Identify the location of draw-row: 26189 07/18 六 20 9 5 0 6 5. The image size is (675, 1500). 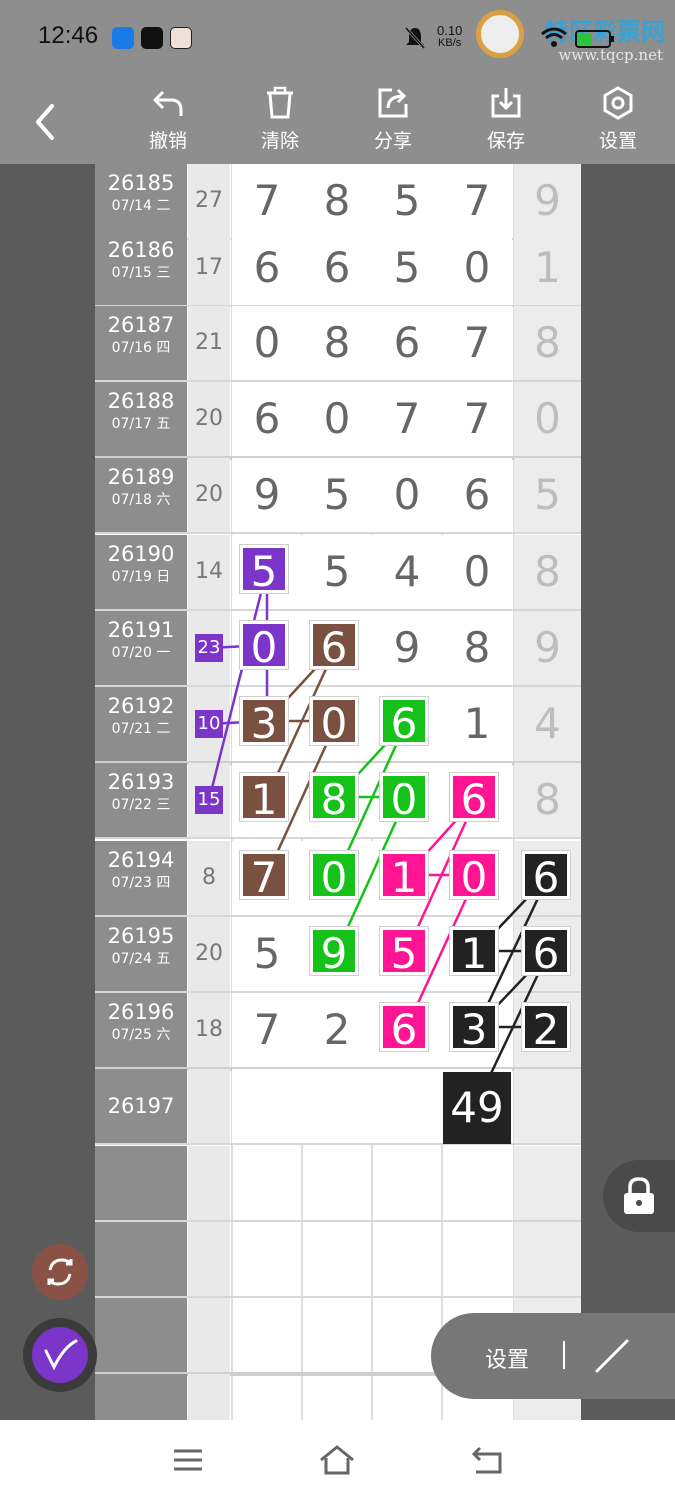
(338, 495).